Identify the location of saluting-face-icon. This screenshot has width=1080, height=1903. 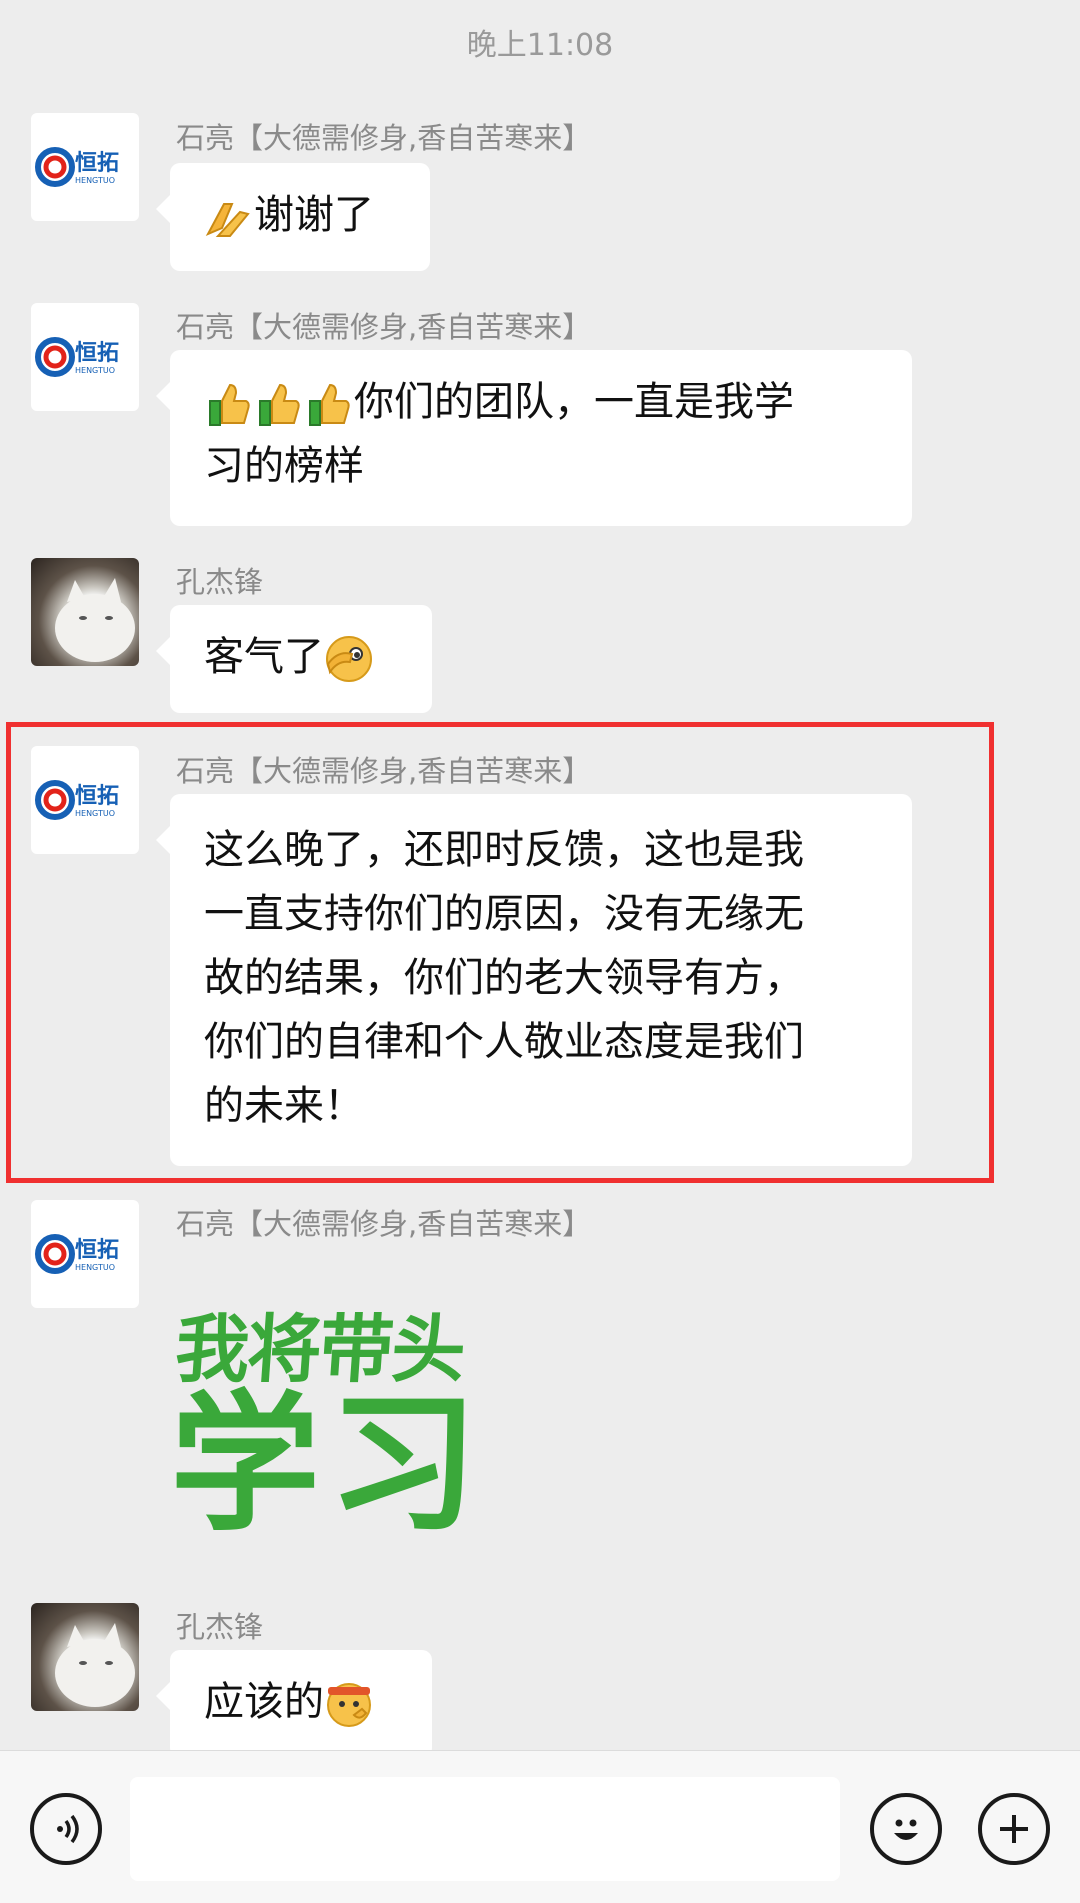
(349, 1705).